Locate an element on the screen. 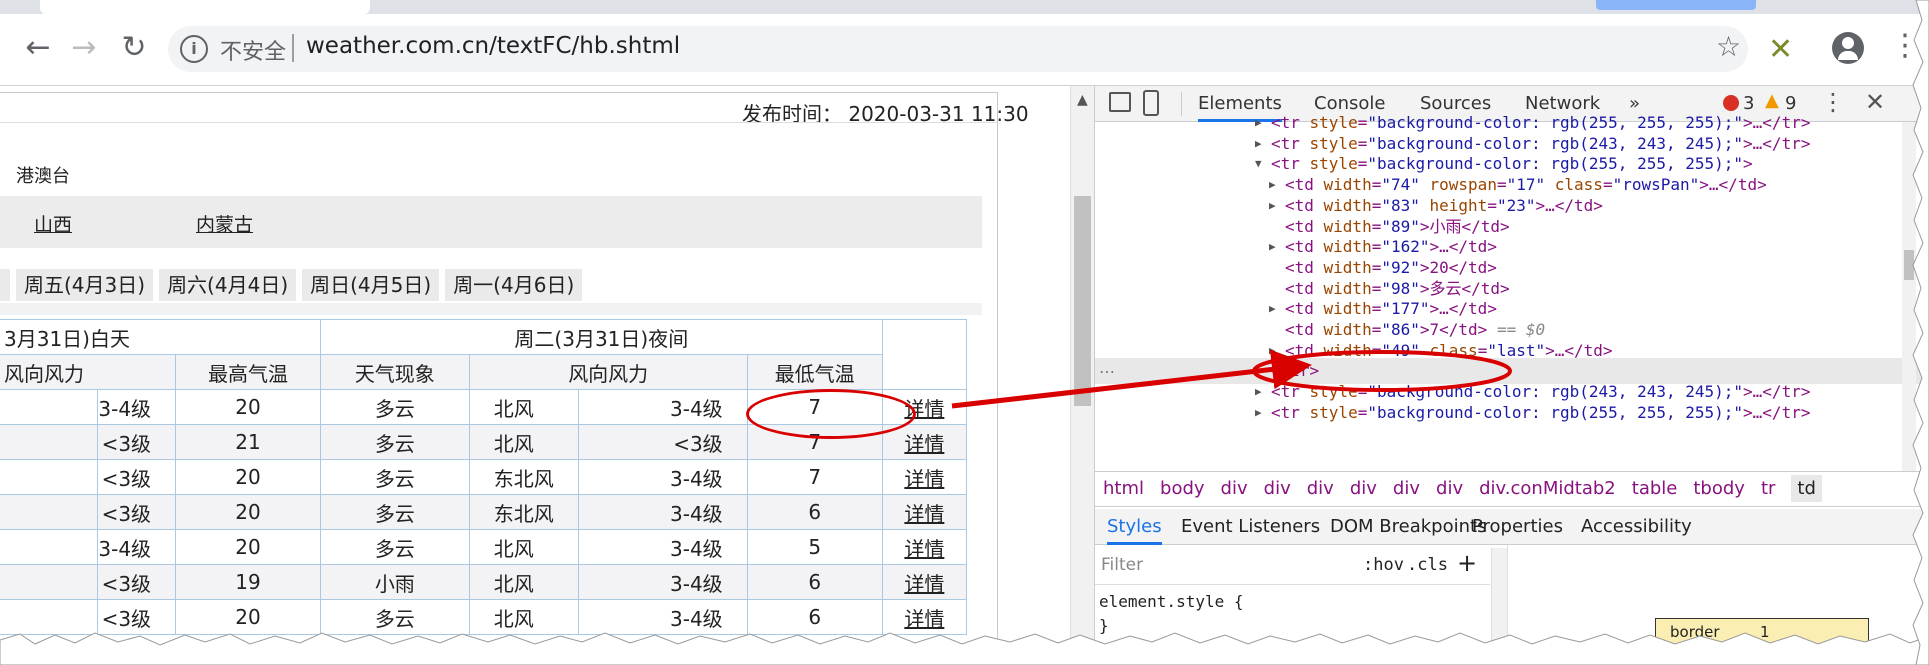 Image resolution: width=1929 pixels, height=665 pixels. annotation-overlay is located at coordinates (1231, 379).